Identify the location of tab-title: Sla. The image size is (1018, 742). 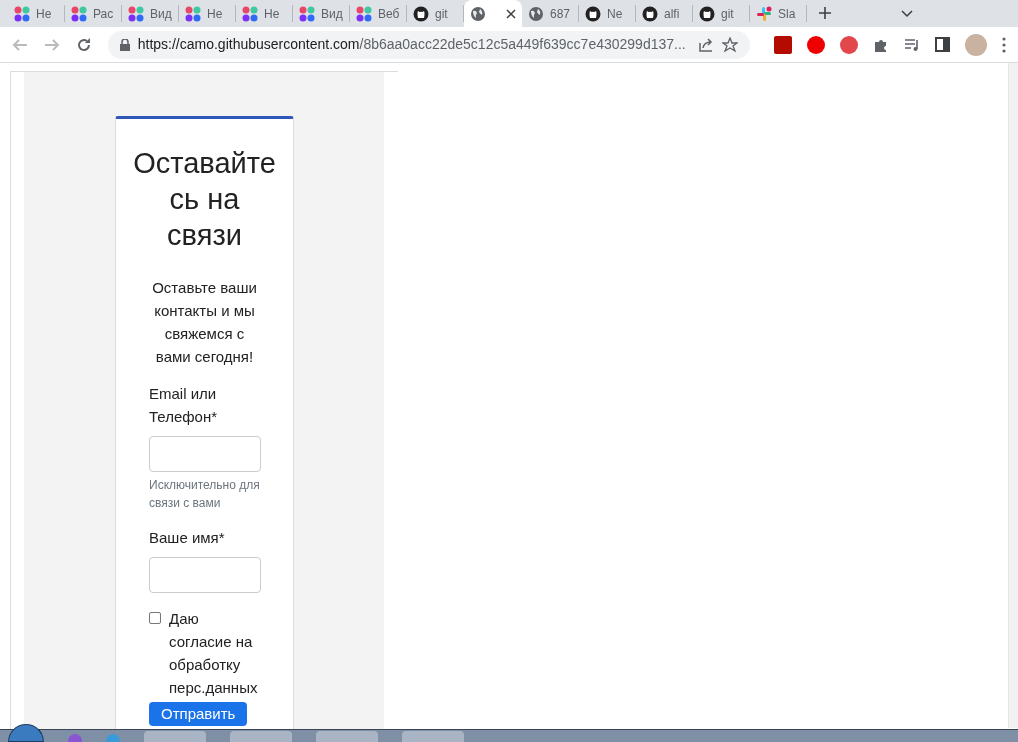
(787, 14).